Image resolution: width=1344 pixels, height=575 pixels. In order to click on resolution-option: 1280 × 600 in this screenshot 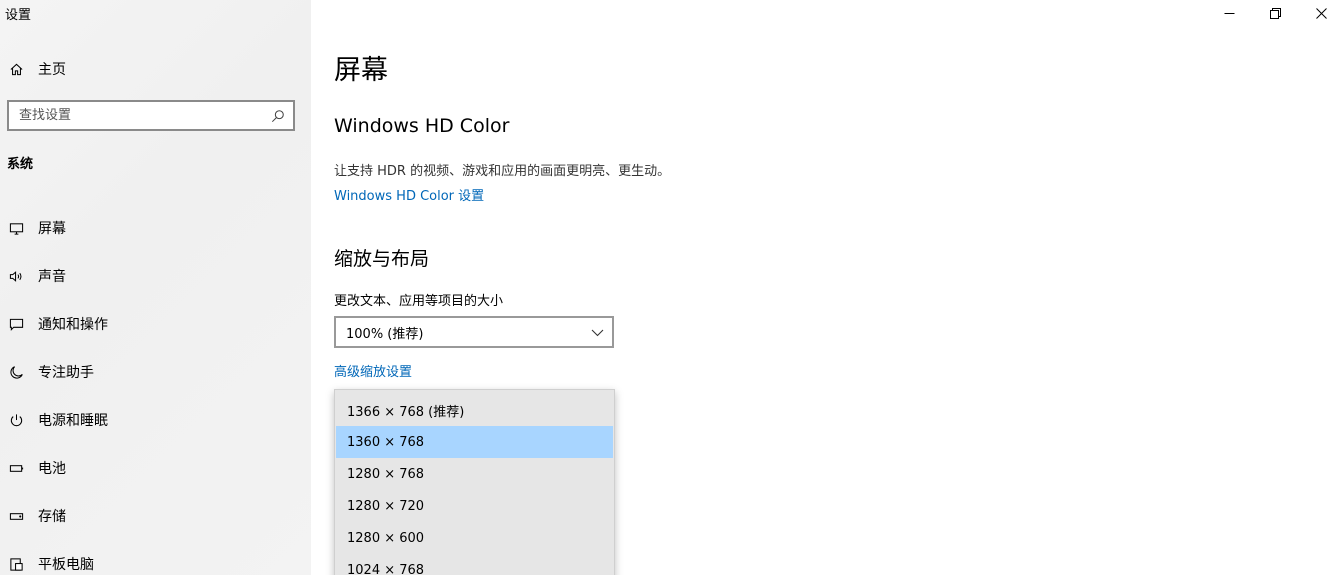, I will do `click(474, 538)`.